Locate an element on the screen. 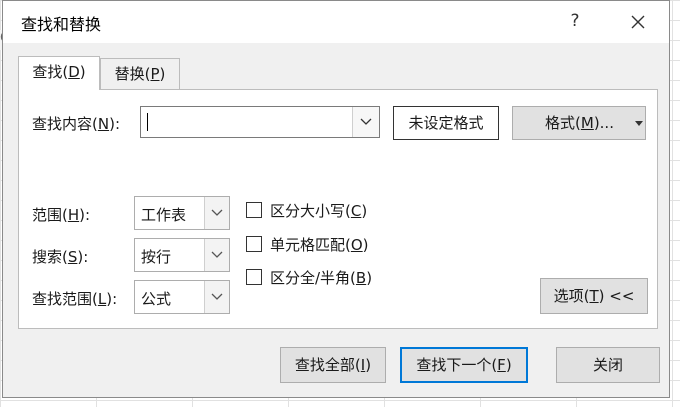 The height and width of the screenshot is (407, 680). close-icon is located at coordinates (638, 22).